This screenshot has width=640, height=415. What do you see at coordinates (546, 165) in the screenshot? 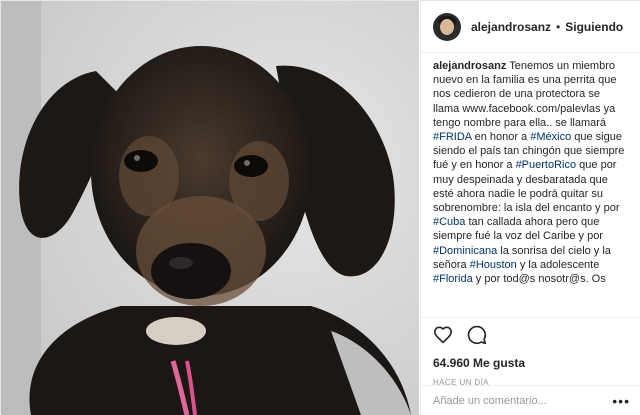
I see `hashtag-link: #PuertoRico` at bounding box center [546, 165].